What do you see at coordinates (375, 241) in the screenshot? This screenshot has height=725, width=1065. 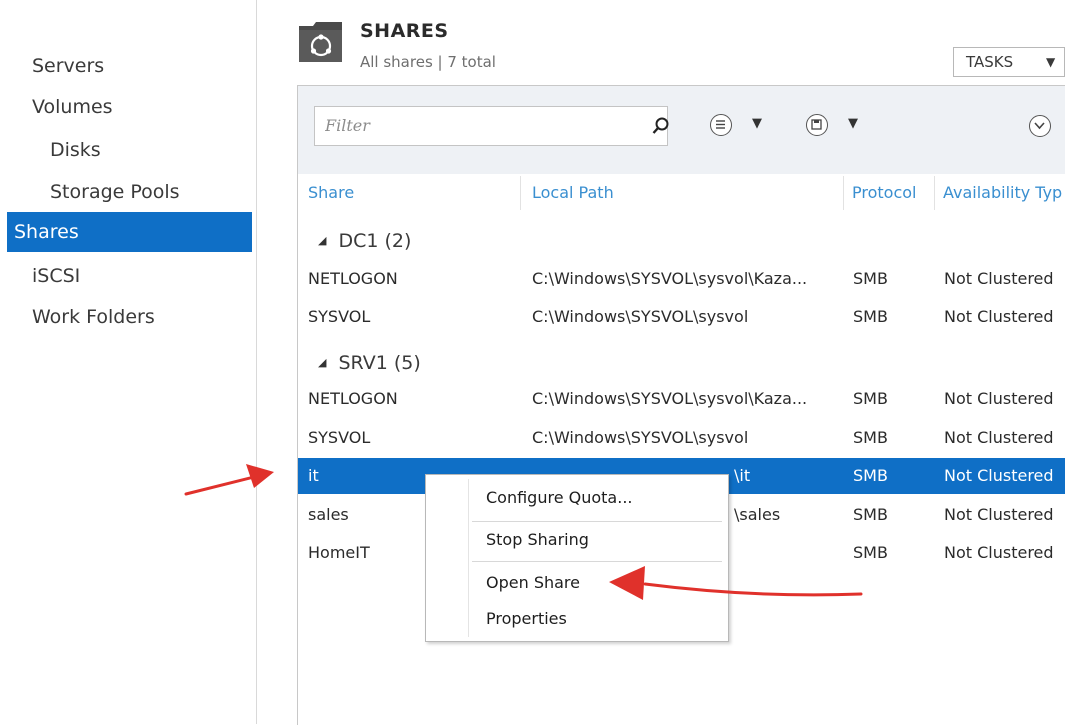 I see `group-label: DC1 (2)` at bounding box center [375, 241].